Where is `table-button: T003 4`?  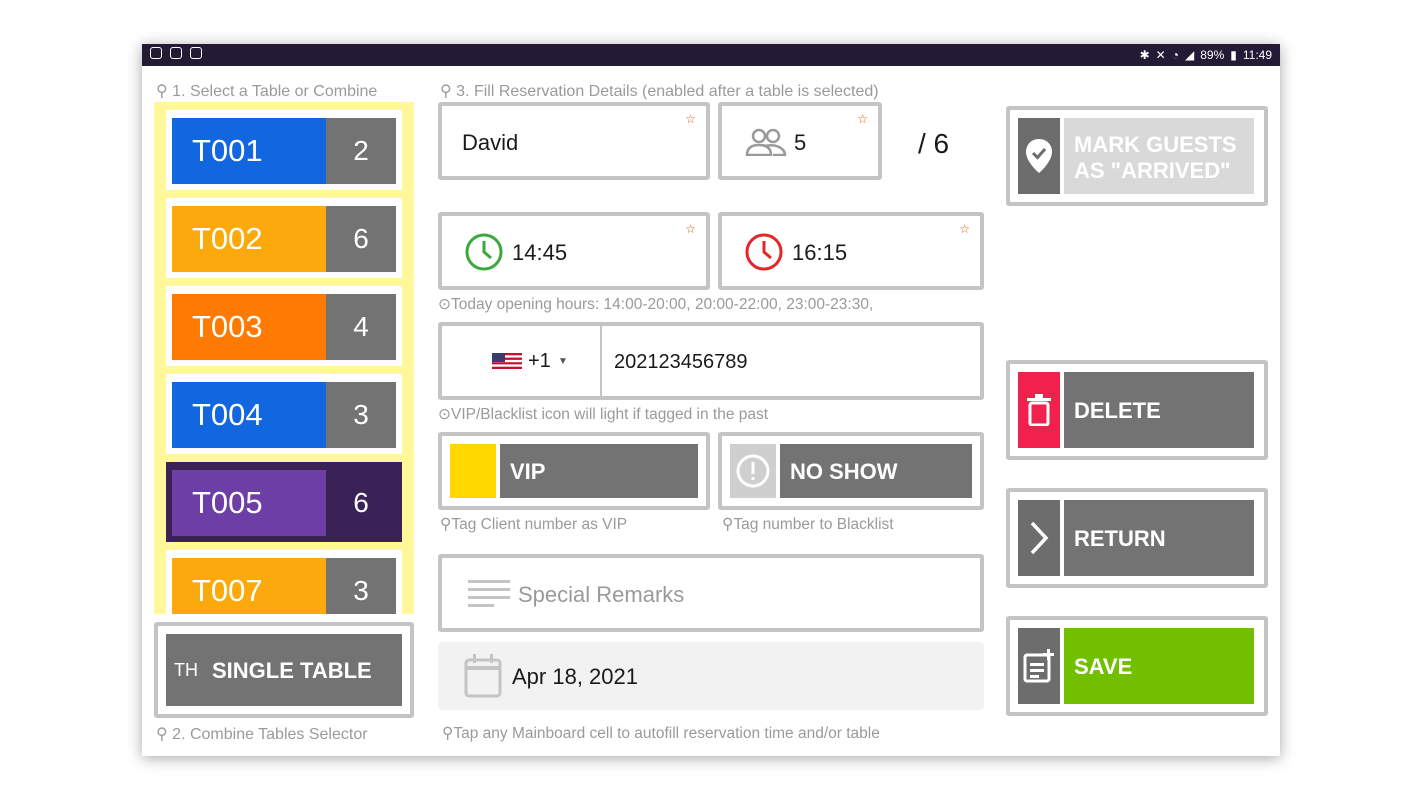 table-button: T003 4 is located at coordinates (284, 327).